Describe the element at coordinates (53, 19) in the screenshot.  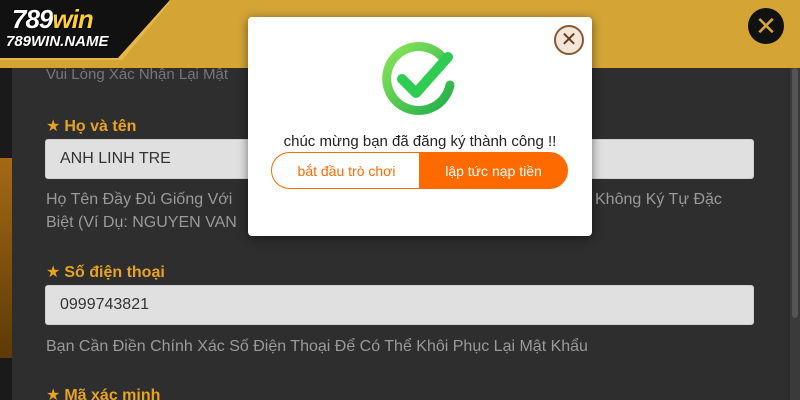
I see `logo-main-text: 789win` at that location.